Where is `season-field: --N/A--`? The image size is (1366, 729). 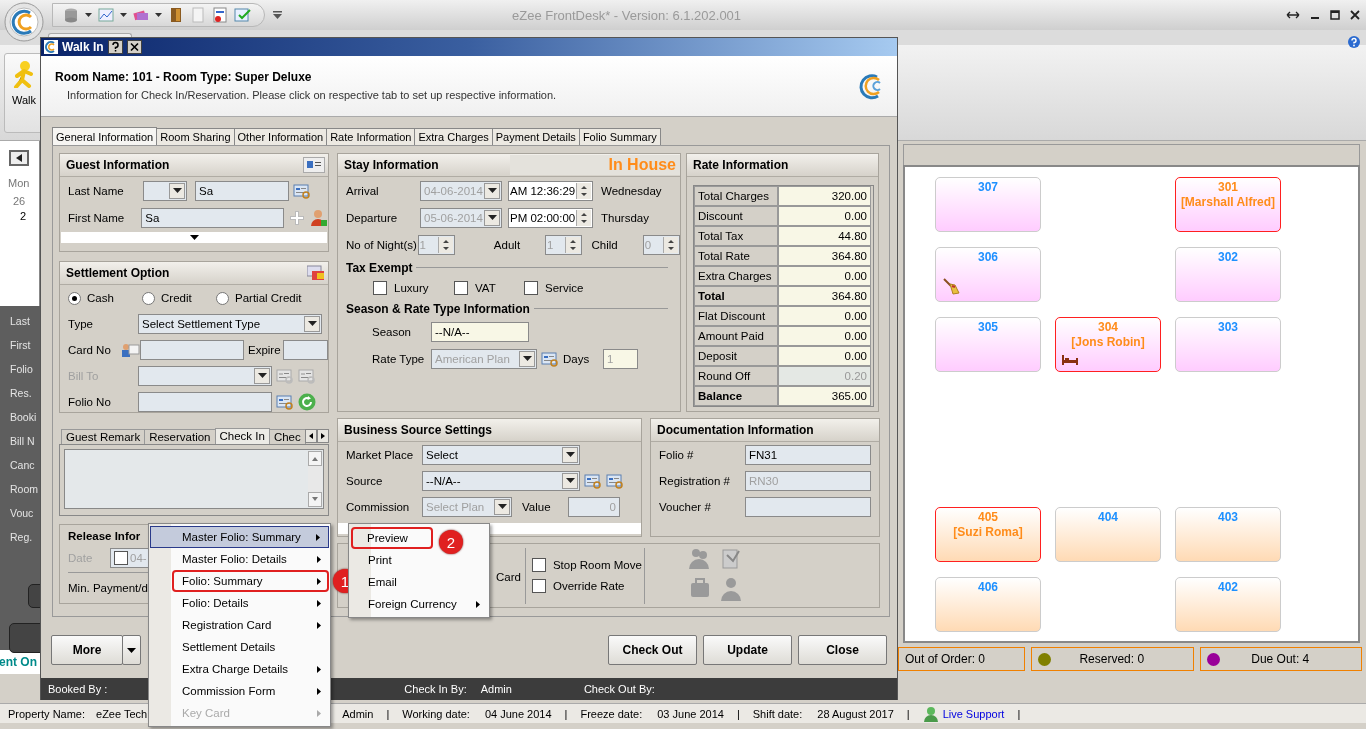 season-field: --N/A-- is located at coordinates (480, 331).